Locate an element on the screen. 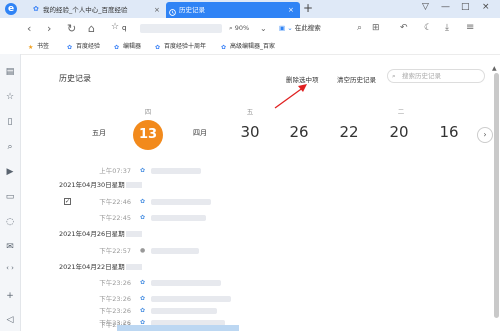 This screenshot has height=331, width=500. calendar-day: 20 is located at coordinates (399, 132).